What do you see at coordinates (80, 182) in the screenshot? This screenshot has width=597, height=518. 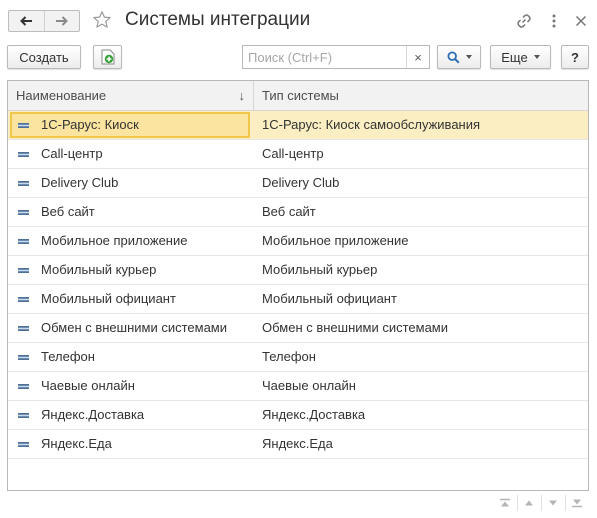 I see `cell-name-text: Delivery Club` at bounding box center [80, 182].